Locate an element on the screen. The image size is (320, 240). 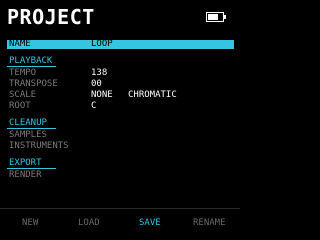
playback-divider is located at coordinates (31, 66).